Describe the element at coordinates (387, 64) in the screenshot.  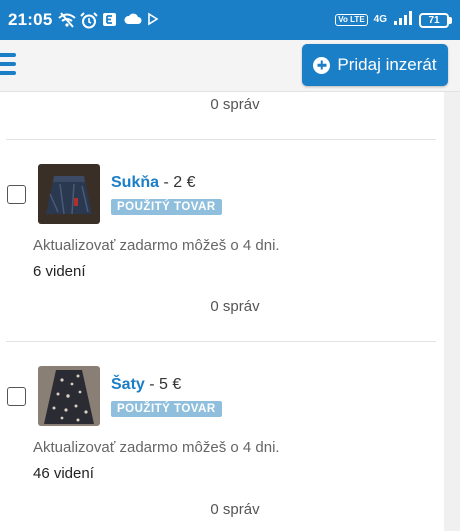
I see `add-listing-label: Pridaj inzerát` at that location.